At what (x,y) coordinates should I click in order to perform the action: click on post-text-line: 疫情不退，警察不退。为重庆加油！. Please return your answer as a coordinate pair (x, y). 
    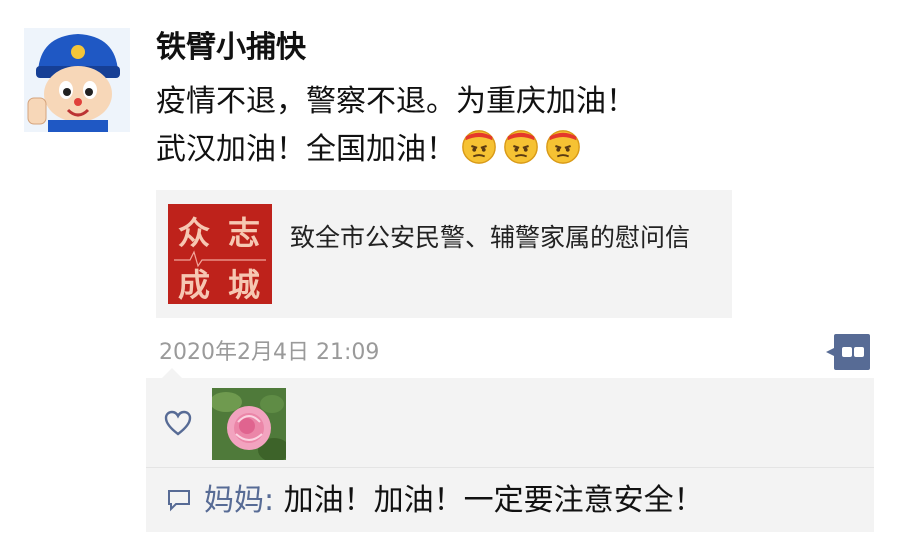
    Looking at the image, I should click on (396, 101).